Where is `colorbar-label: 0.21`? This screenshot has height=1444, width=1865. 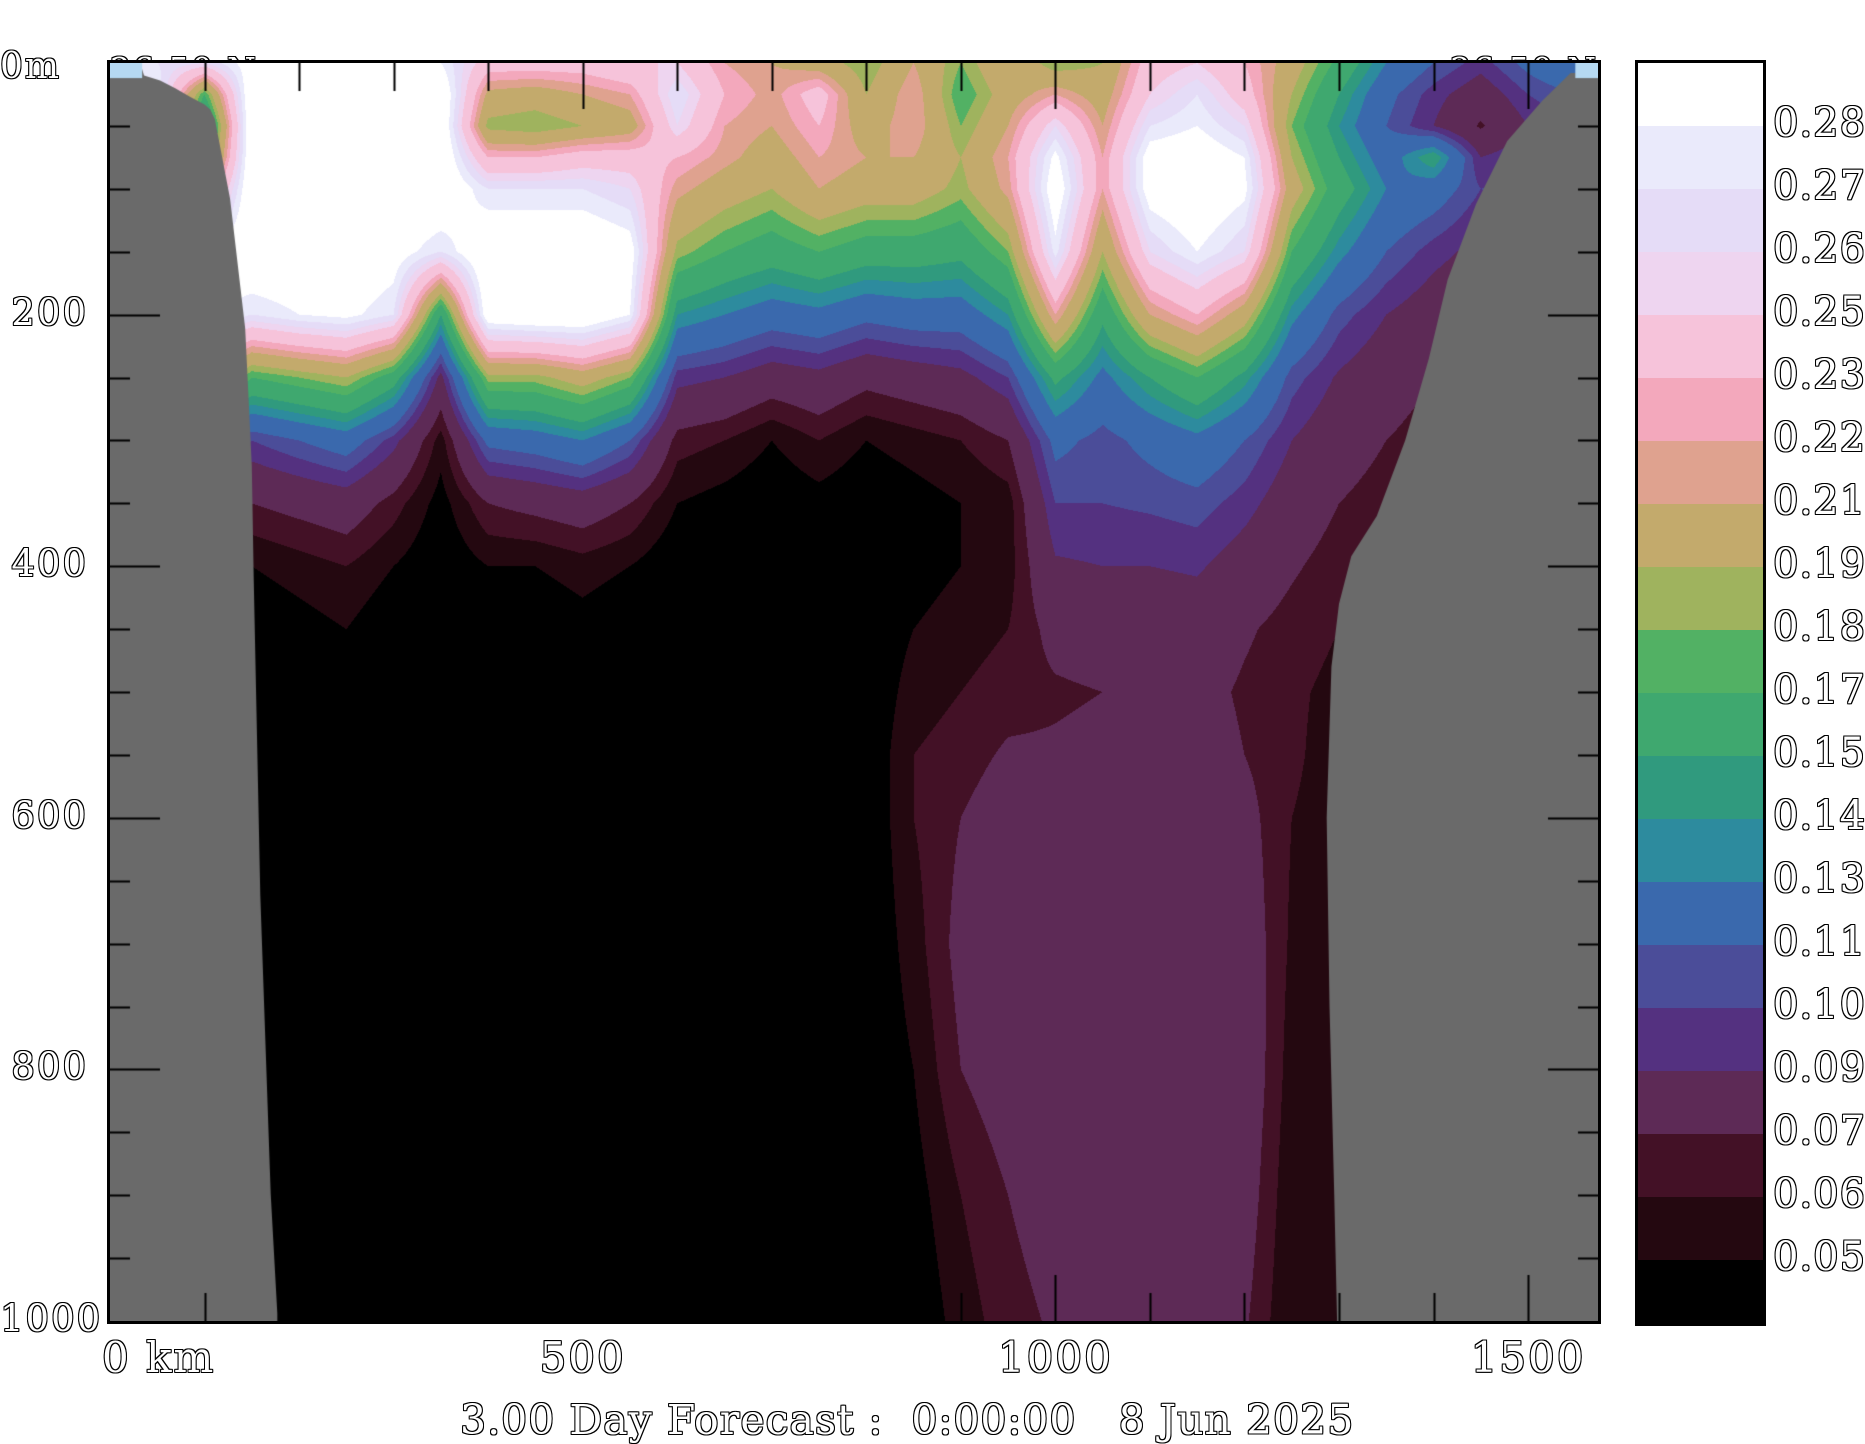
colorbar-label: 0.21 is located at coordinates (1819, 501).